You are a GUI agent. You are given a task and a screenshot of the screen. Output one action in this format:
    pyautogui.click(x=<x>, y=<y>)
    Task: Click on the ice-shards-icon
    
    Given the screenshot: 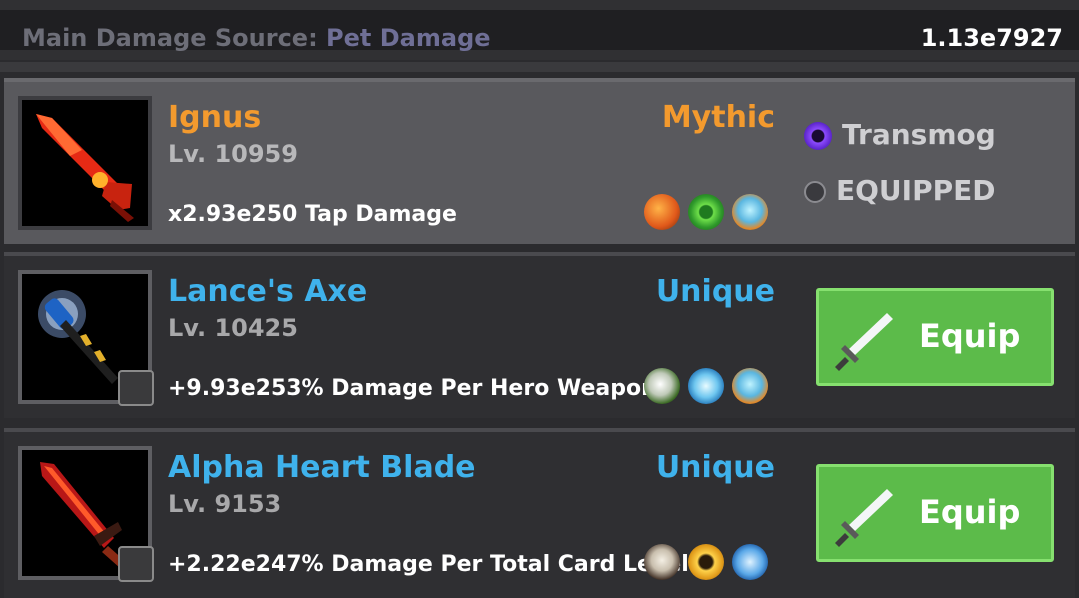 What is the action you would take?
    pyautogui.click(x=706, y=386)
    